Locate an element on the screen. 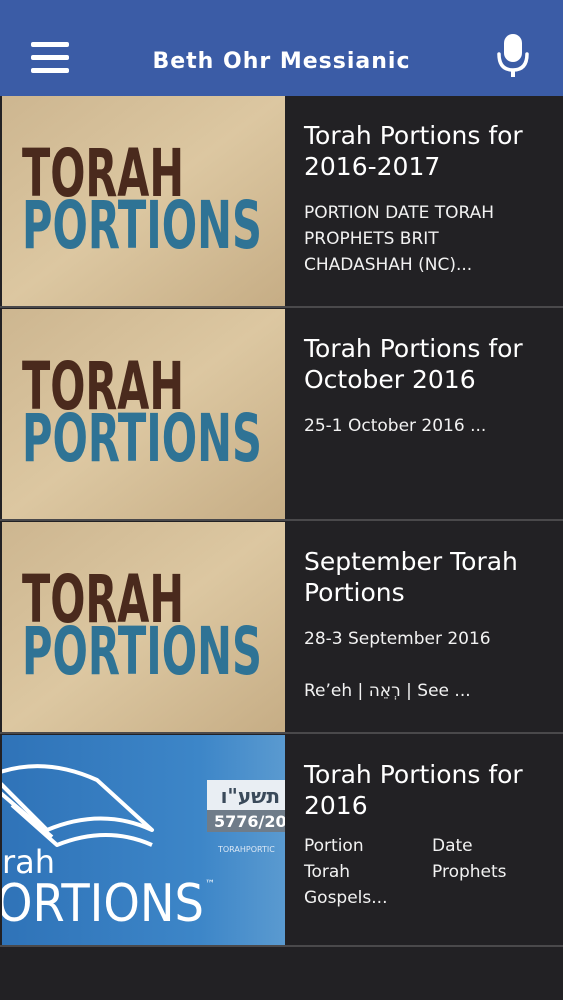  torah-portions-blue-thumbnail: תשע"ו 5776/20 TORAHPORTIC rah ORTIONS ™ is located at coordinates (143, 840).